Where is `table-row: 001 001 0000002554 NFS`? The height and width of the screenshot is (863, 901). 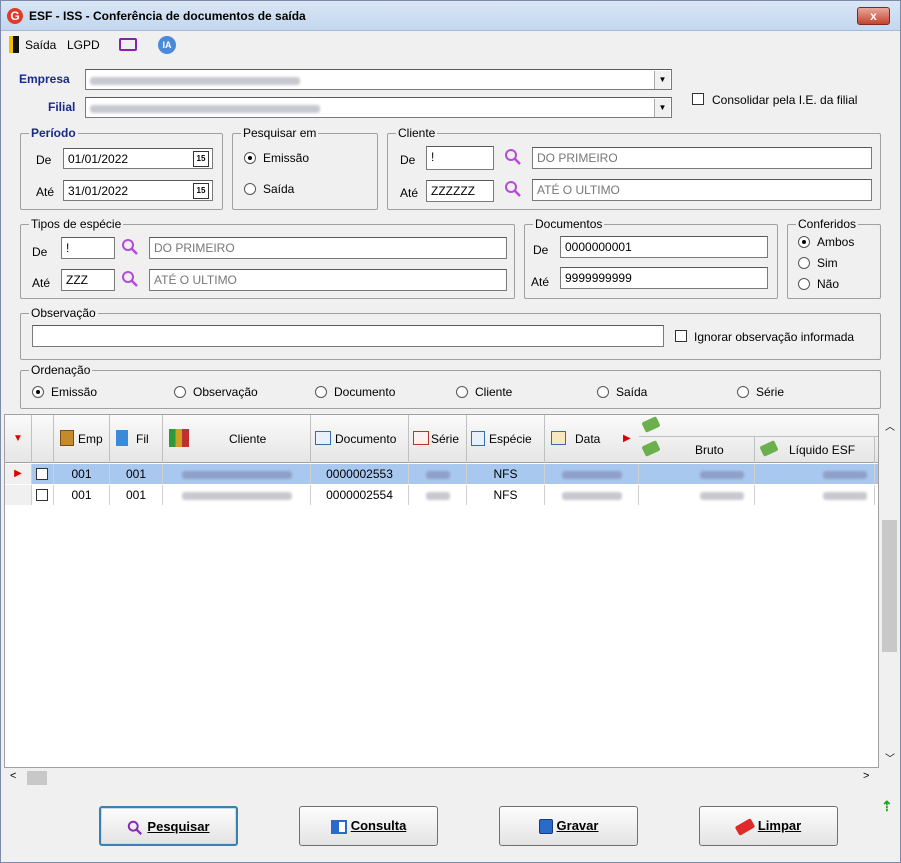
table-row: 001 001 0000002554 NFS is located at coordinates (441, 495).